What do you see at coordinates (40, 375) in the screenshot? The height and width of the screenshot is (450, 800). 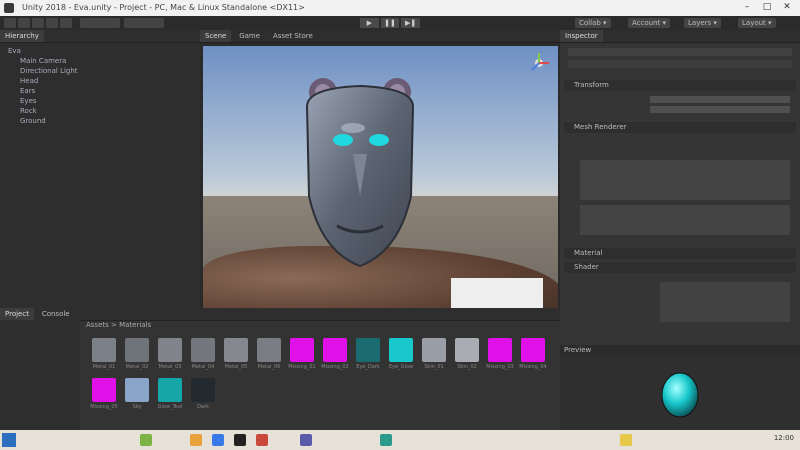 I see `project-folder-tree` at bounding box center [40, 375].